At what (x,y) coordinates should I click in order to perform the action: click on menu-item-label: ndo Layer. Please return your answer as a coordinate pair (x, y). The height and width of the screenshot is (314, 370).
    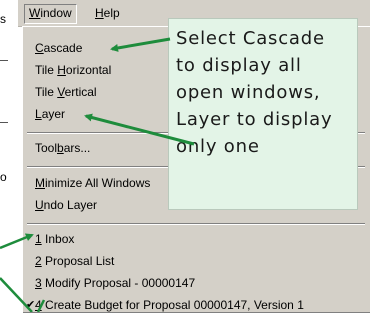
    Looking at the image, I should click on (70, 205).